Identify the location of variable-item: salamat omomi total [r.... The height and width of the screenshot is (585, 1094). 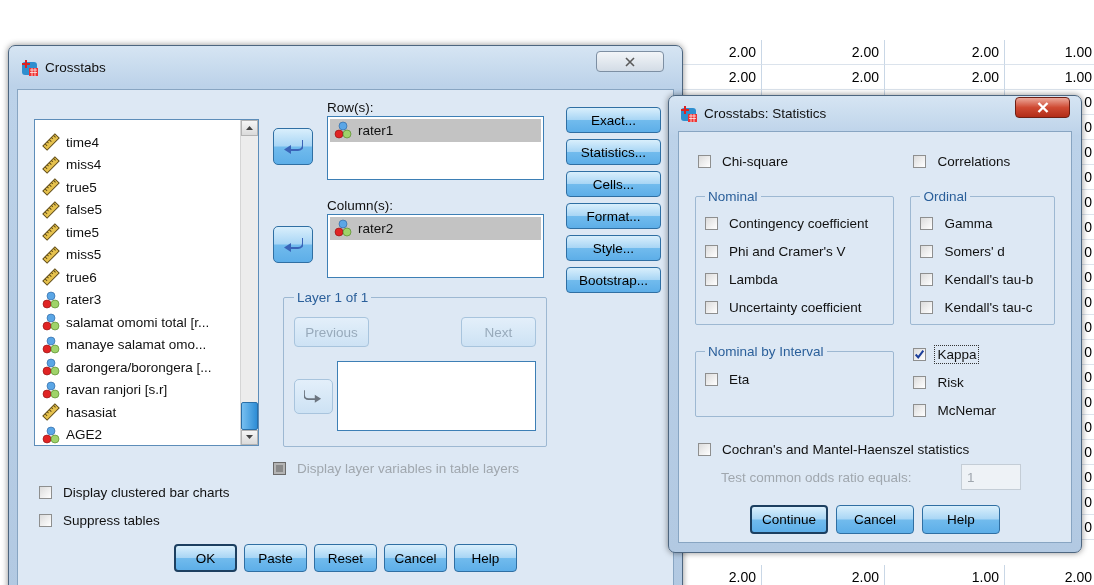
(137, 322).